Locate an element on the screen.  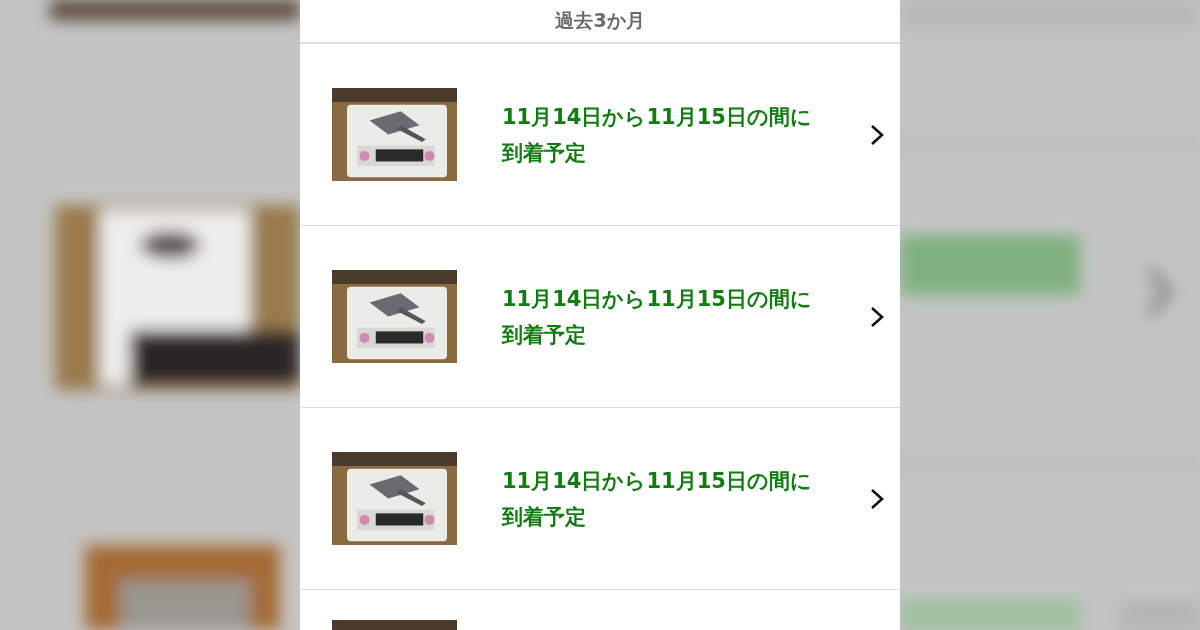
section-title: 過去3か月 is located at coordinates (600, 20).